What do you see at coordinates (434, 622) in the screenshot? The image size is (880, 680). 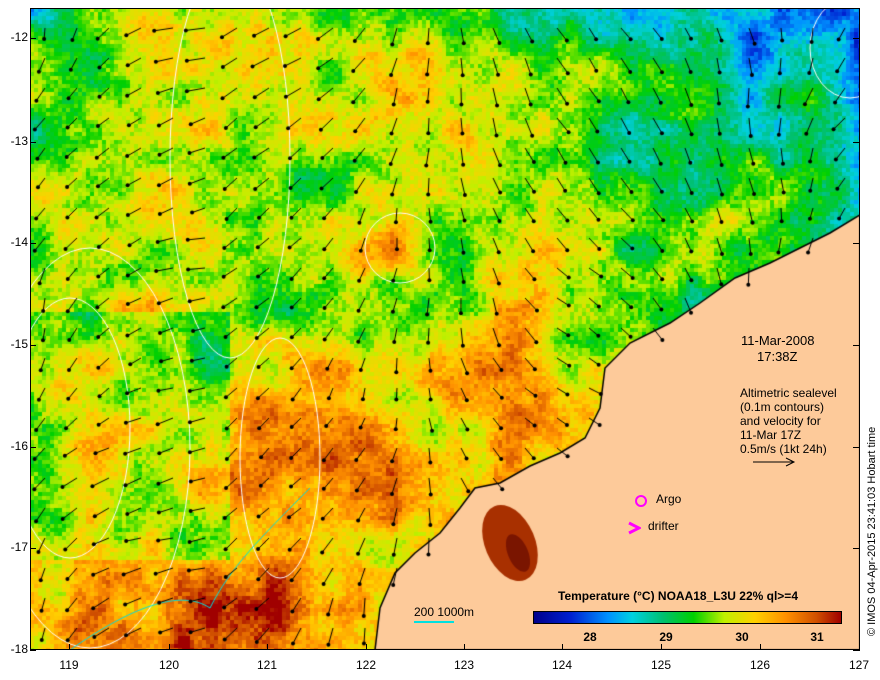 I see `isobath-legend-line` at bounding box center [434, 622].